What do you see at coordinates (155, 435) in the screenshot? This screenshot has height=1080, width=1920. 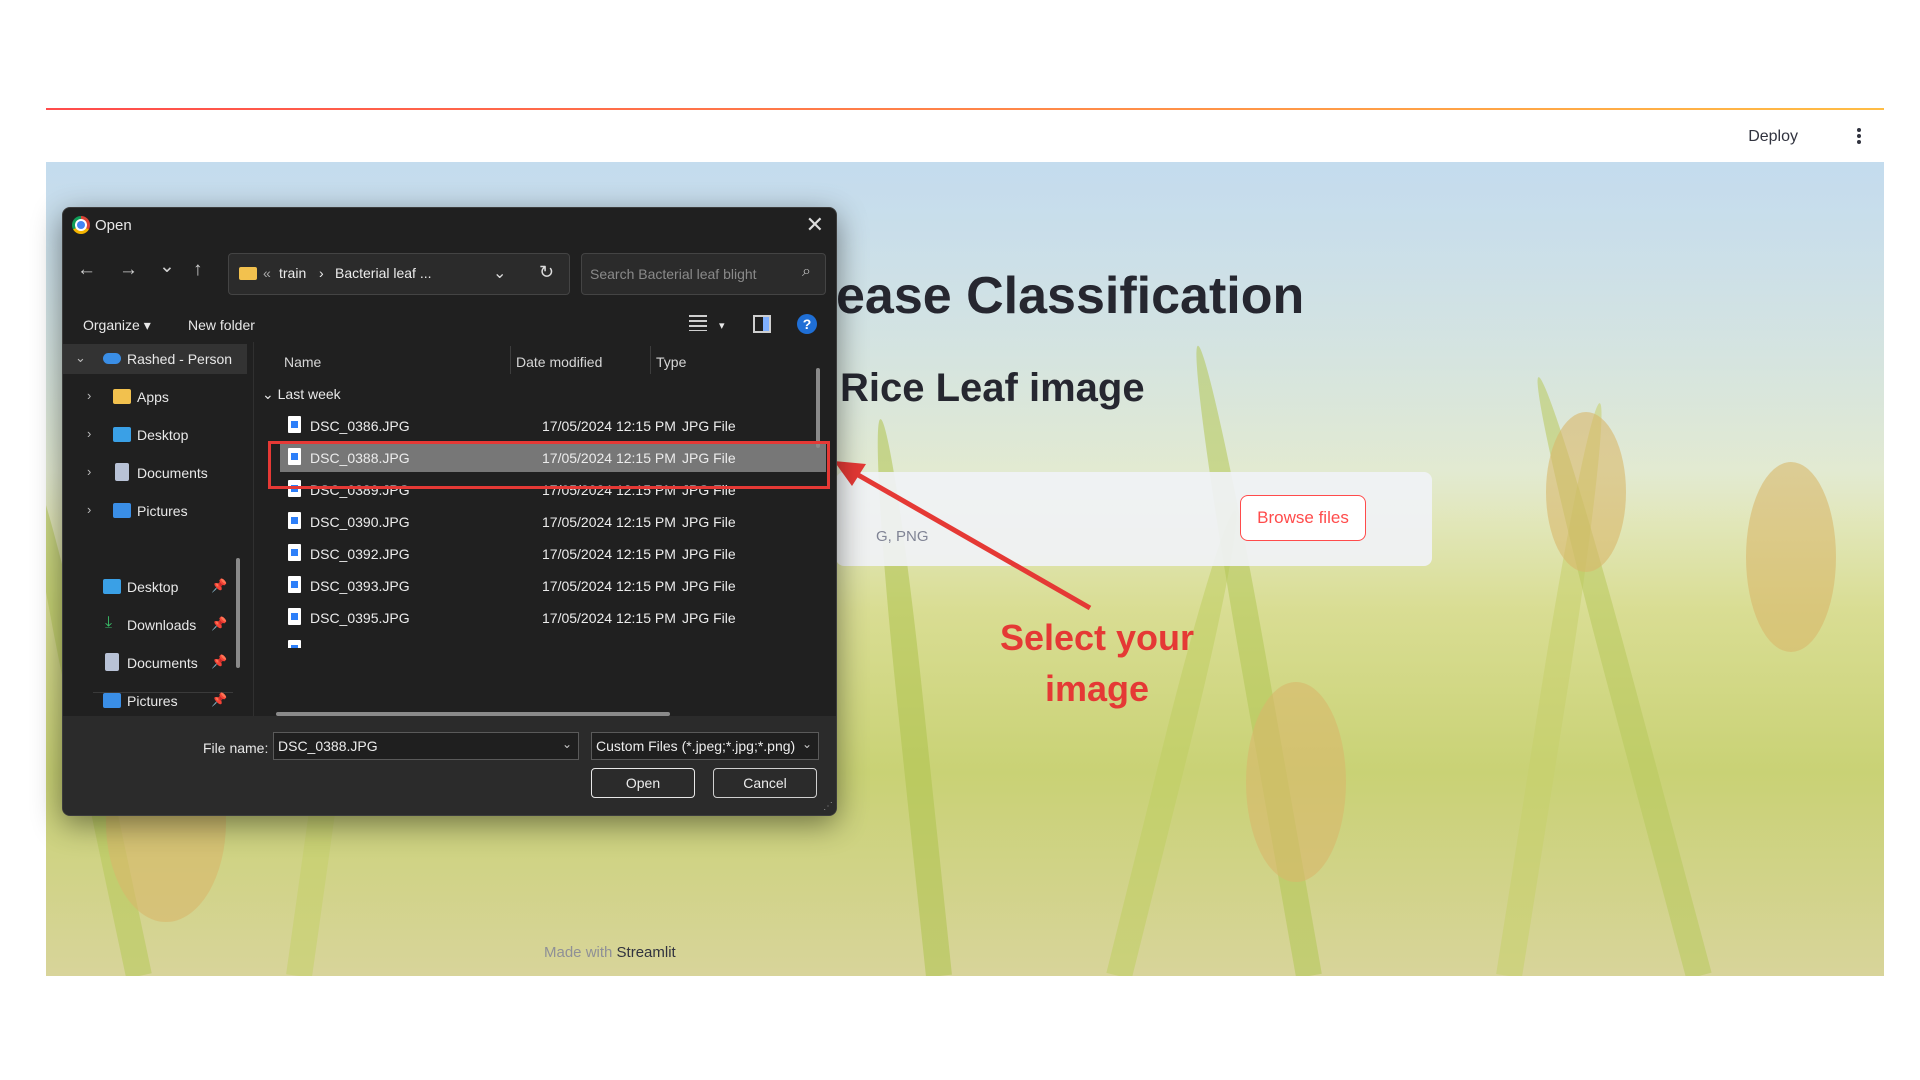 I see `sidebar-item-desktop: › Desktop` at bounding box center [155, 435].